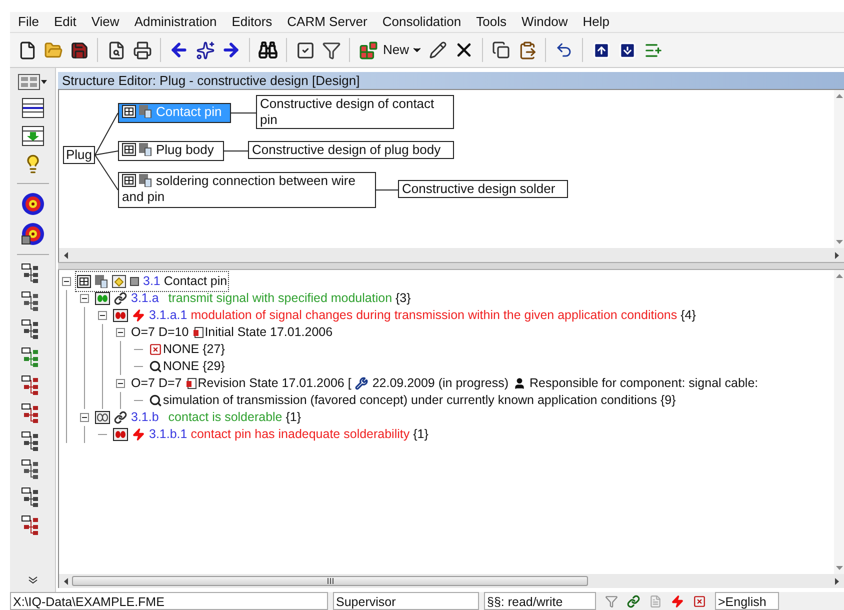  What do you see at coordinates (33, 108) in the screenshot?
I see `layout-rows-icon` at bounding box center [33, 108].